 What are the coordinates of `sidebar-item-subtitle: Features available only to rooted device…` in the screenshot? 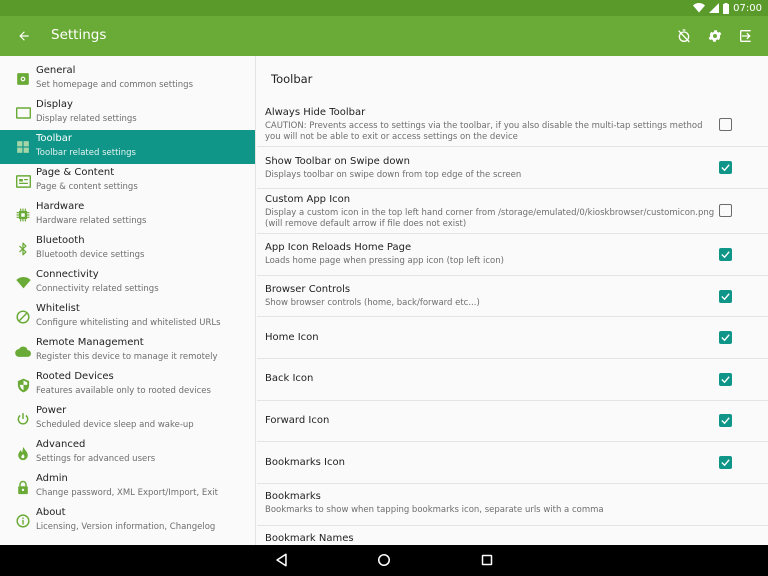 It's located at (123, 391).